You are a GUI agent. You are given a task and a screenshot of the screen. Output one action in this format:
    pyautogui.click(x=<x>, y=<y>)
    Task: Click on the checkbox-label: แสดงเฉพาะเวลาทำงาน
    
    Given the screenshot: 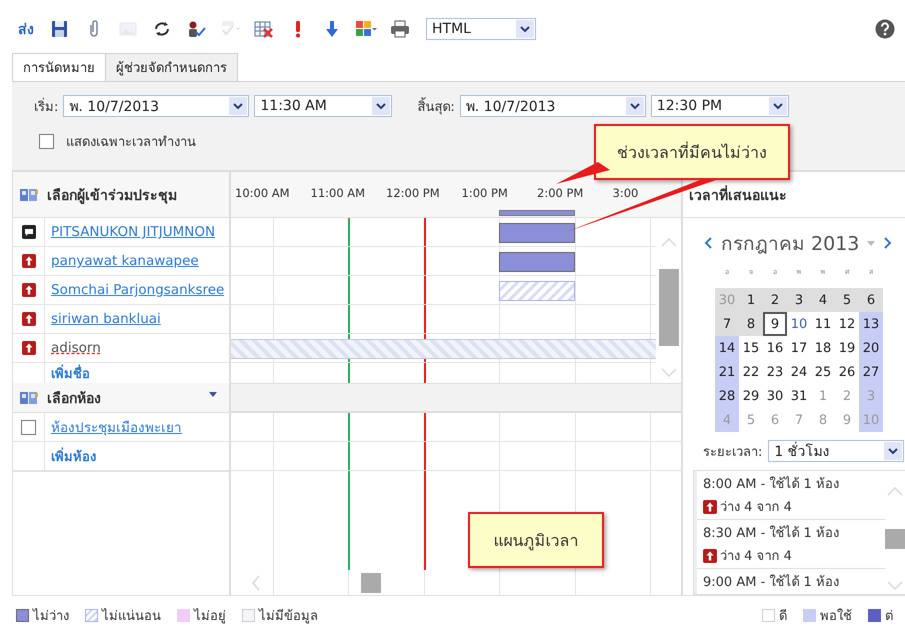 What is the action you would take?
    pyautogui.click(x=131, y=143)
    